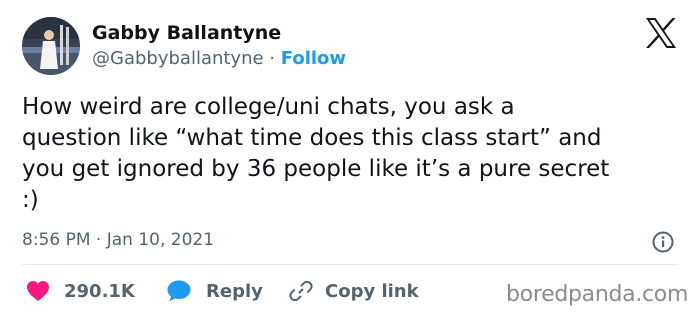 The width and height of the screenshot is (700, 318). I want to click on tweet-timestamp: 8:56 PM · Jan 10, 2021, so click(118, 240).